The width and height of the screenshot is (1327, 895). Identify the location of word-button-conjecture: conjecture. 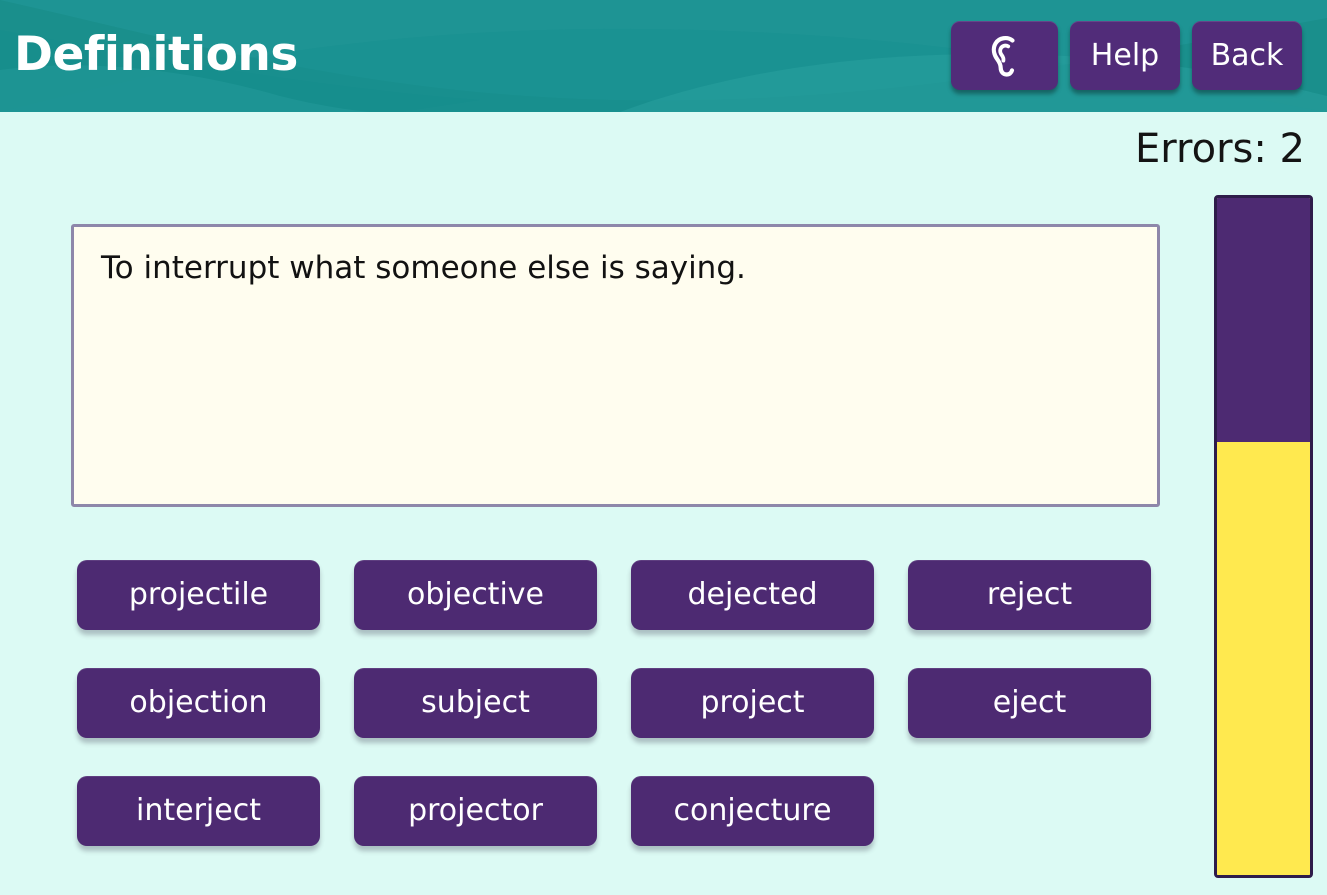
(752, 811).